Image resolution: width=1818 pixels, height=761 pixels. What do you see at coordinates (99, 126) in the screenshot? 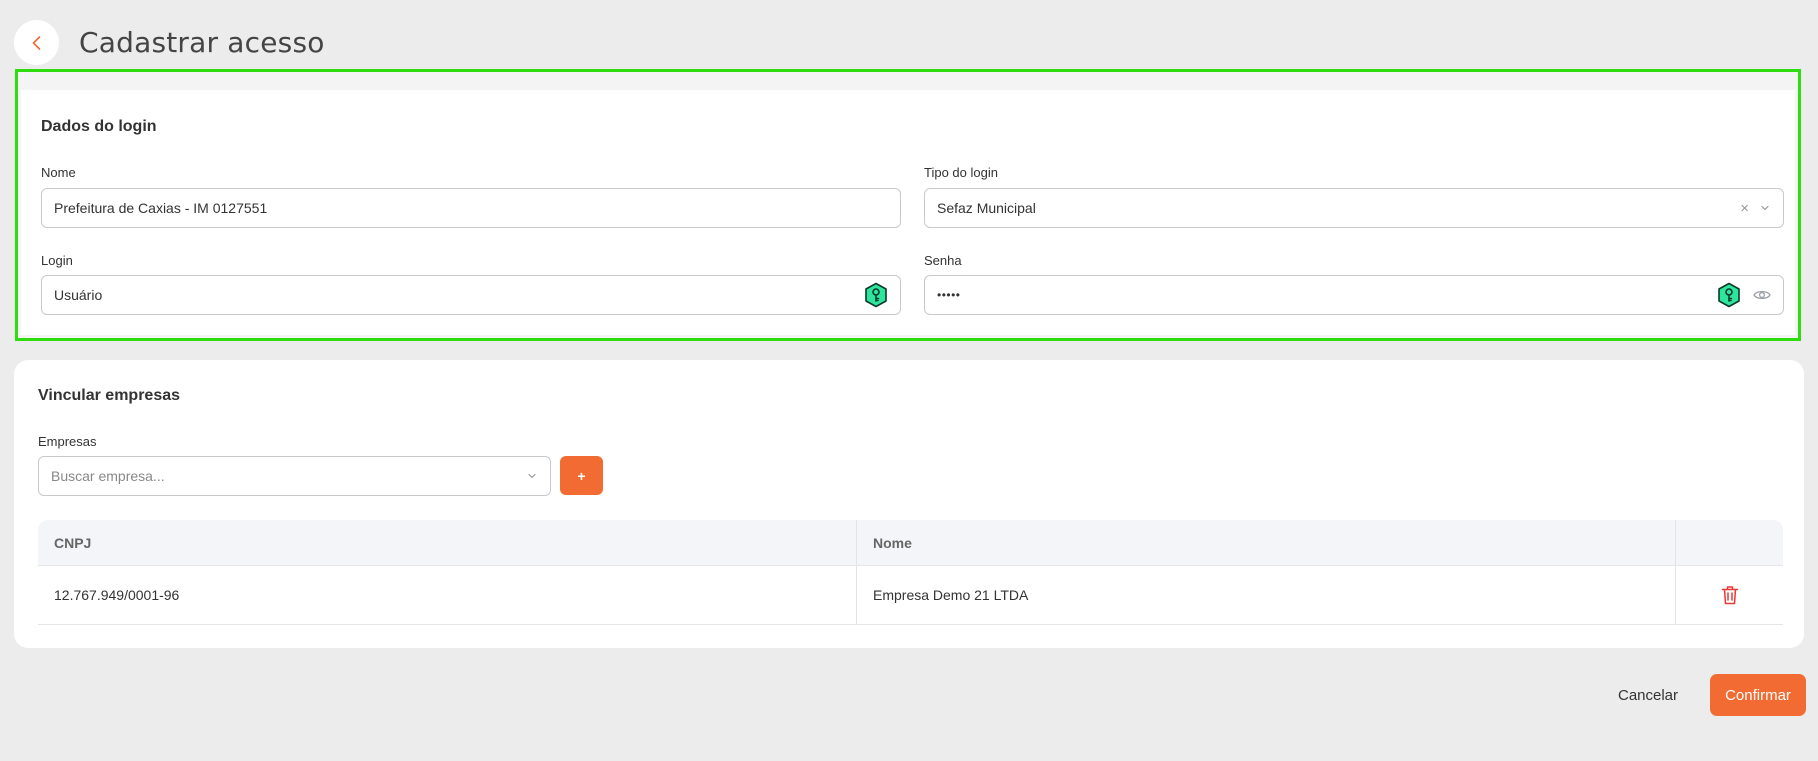
I see `section-title-login: Dados do login` at bounding box center [99, 126].